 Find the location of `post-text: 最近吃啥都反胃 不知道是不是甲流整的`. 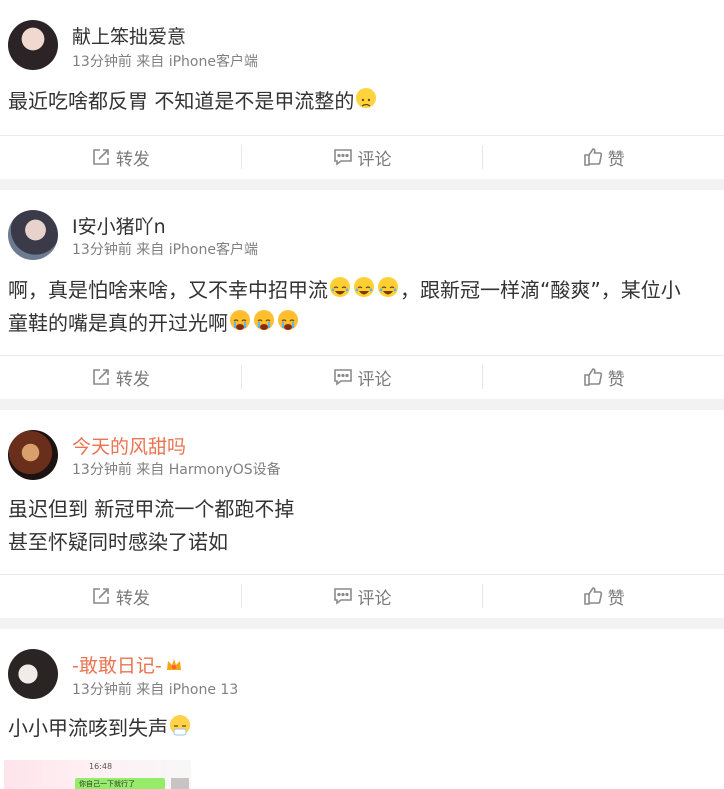

post-text: 最近吃啥都反胃 不知道是不是甲流整的 is located at coordinates (181, 101).